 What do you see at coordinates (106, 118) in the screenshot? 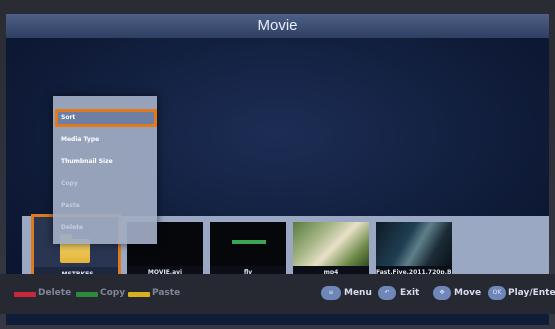
I see `menu-item-sort: Sort` at bounding box center [106, 118].